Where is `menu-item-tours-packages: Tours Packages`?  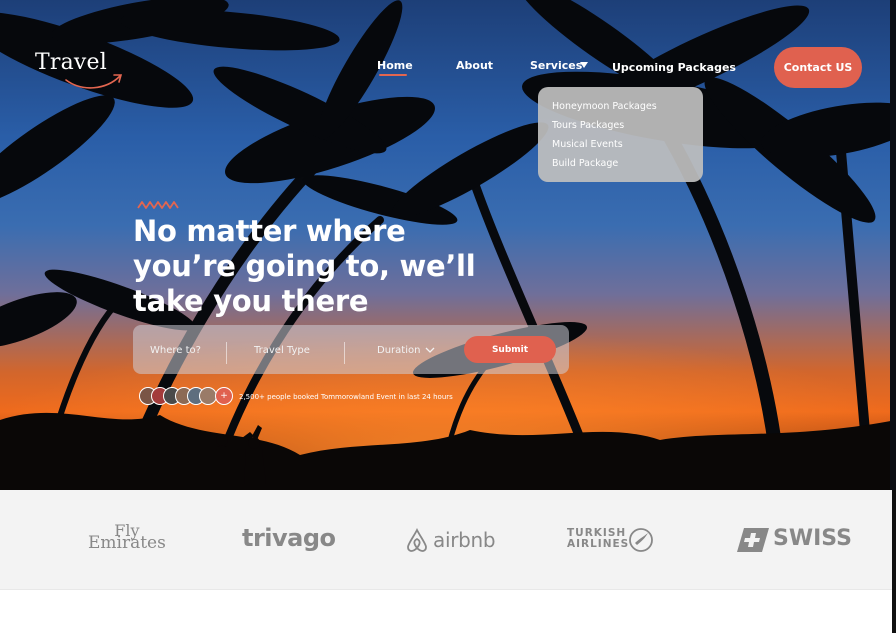
menu-item-tours-packages: Tours Packages is located at coordinates (588, 125).